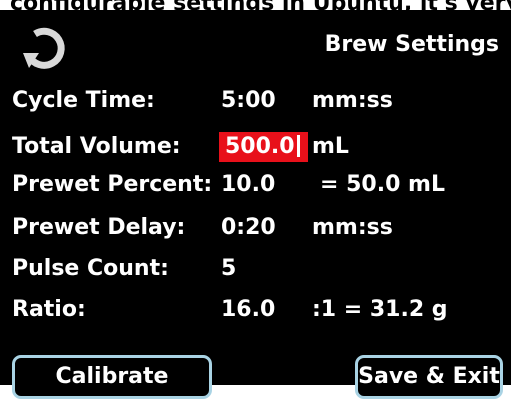 The height and width of the screenshot is (399, 511). Describe the element at coordinates (380, 309) in the screenshot. I see `setting-unit: :1 = 31.2 g` at that location.